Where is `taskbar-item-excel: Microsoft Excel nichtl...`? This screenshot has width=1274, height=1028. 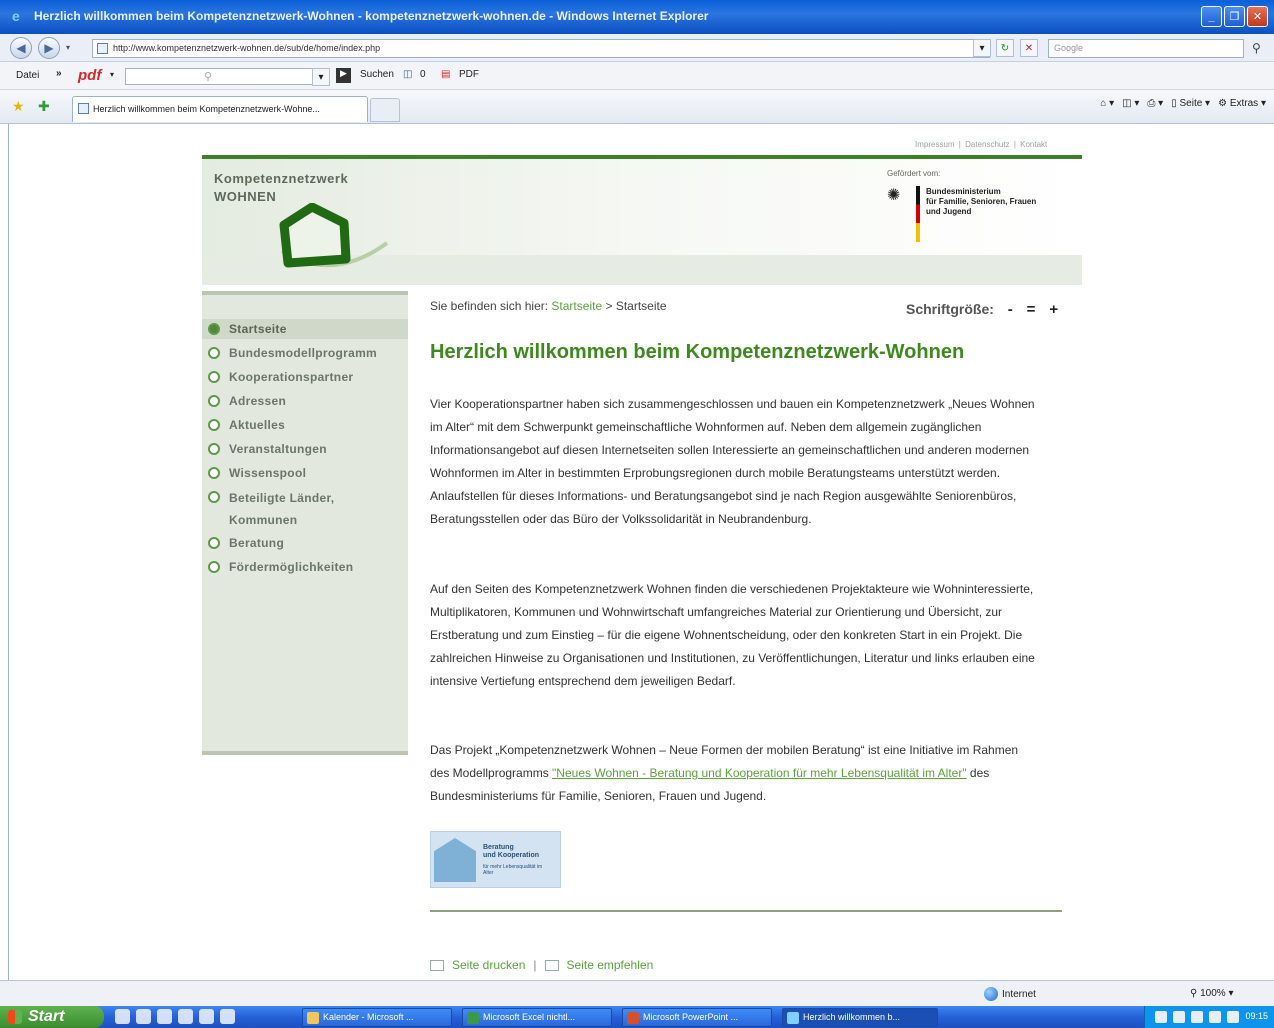
taskbar-item-excel: Microsoft Excel nichtl... is located at coordinates (537, 1017).